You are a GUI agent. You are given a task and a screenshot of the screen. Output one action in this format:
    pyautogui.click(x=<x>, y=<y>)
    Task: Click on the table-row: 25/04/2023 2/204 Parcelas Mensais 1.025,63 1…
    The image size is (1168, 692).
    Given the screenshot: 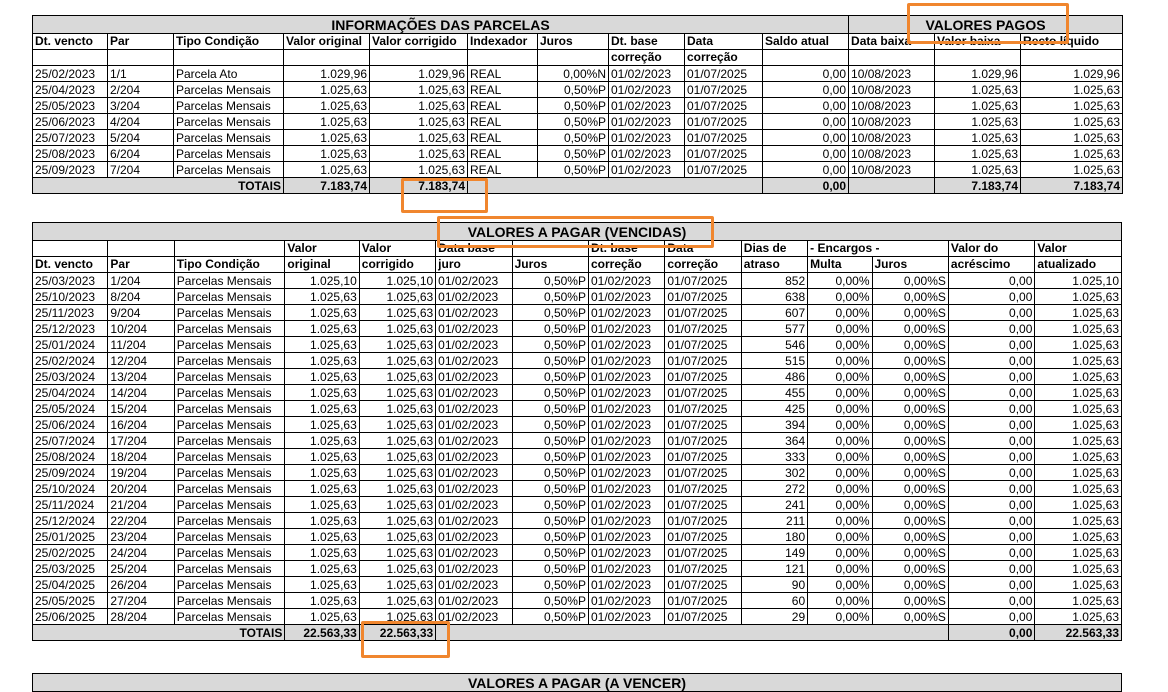 What is the action you would take?
    pyautogui.click(x=578, y=89)
    